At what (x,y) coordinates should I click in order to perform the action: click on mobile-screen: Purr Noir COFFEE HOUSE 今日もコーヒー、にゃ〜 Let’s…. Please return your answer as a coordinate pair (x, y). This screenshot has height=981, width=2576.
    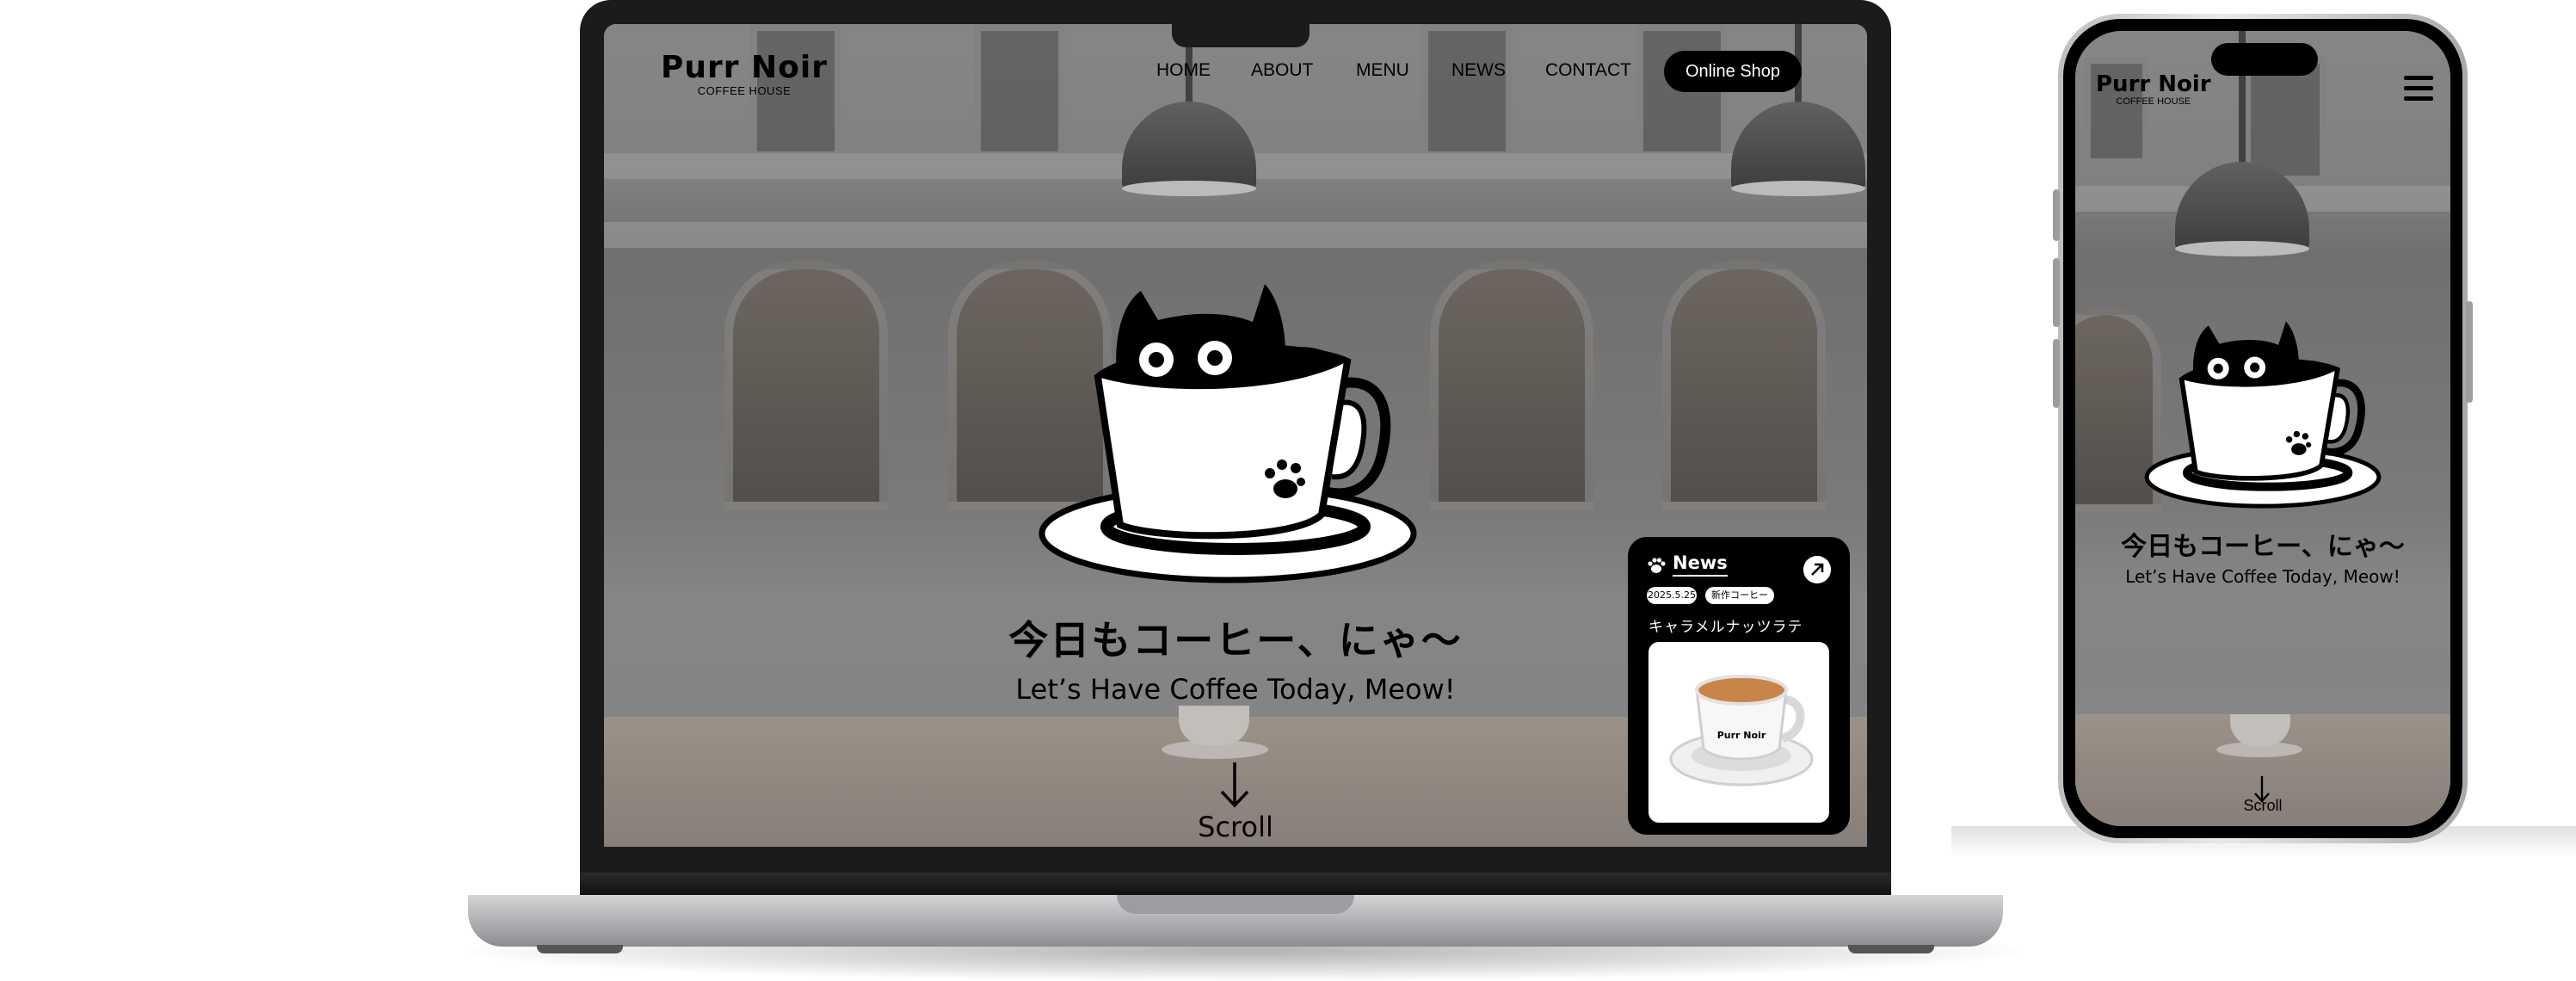
    Looking at the image, I should click on (2262, 428).